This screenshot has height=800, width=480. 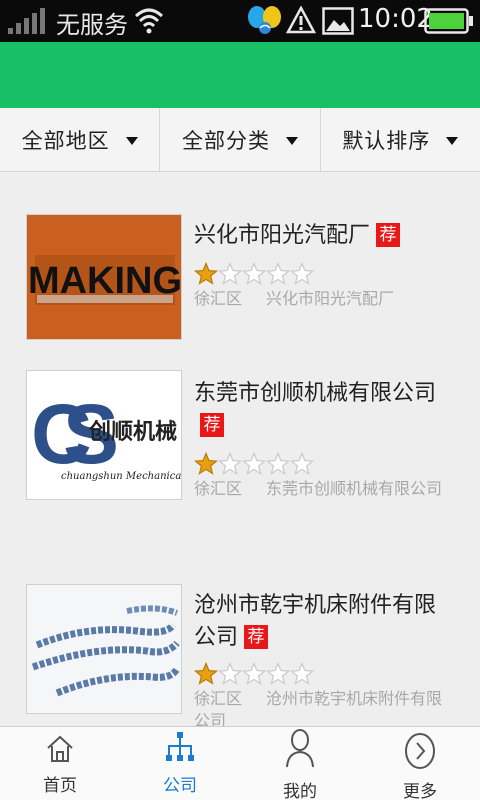 What do you see at coordinates (240, 75) in the screenshot?
I see `app-header` at bounding box center [240, 75].